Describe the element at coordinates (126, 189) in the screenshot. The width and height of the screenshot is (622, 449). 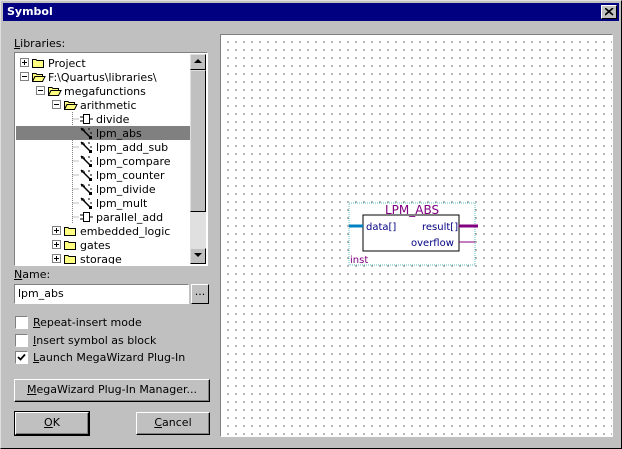
I see `tree-item-label: lpm_divide` at that location.